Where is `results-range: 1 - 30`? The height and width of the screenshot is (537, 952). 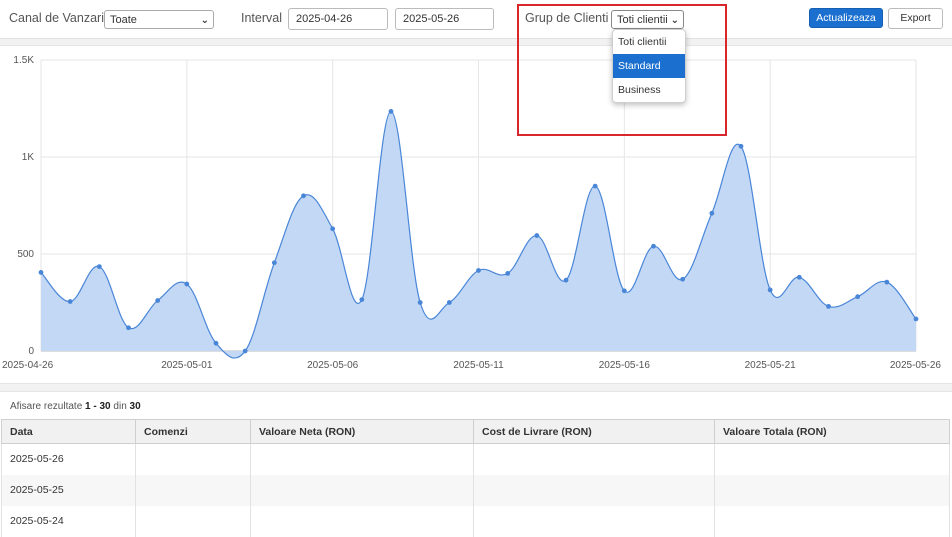 results-range: 1 - 30 is located at coordinates (98, 406).